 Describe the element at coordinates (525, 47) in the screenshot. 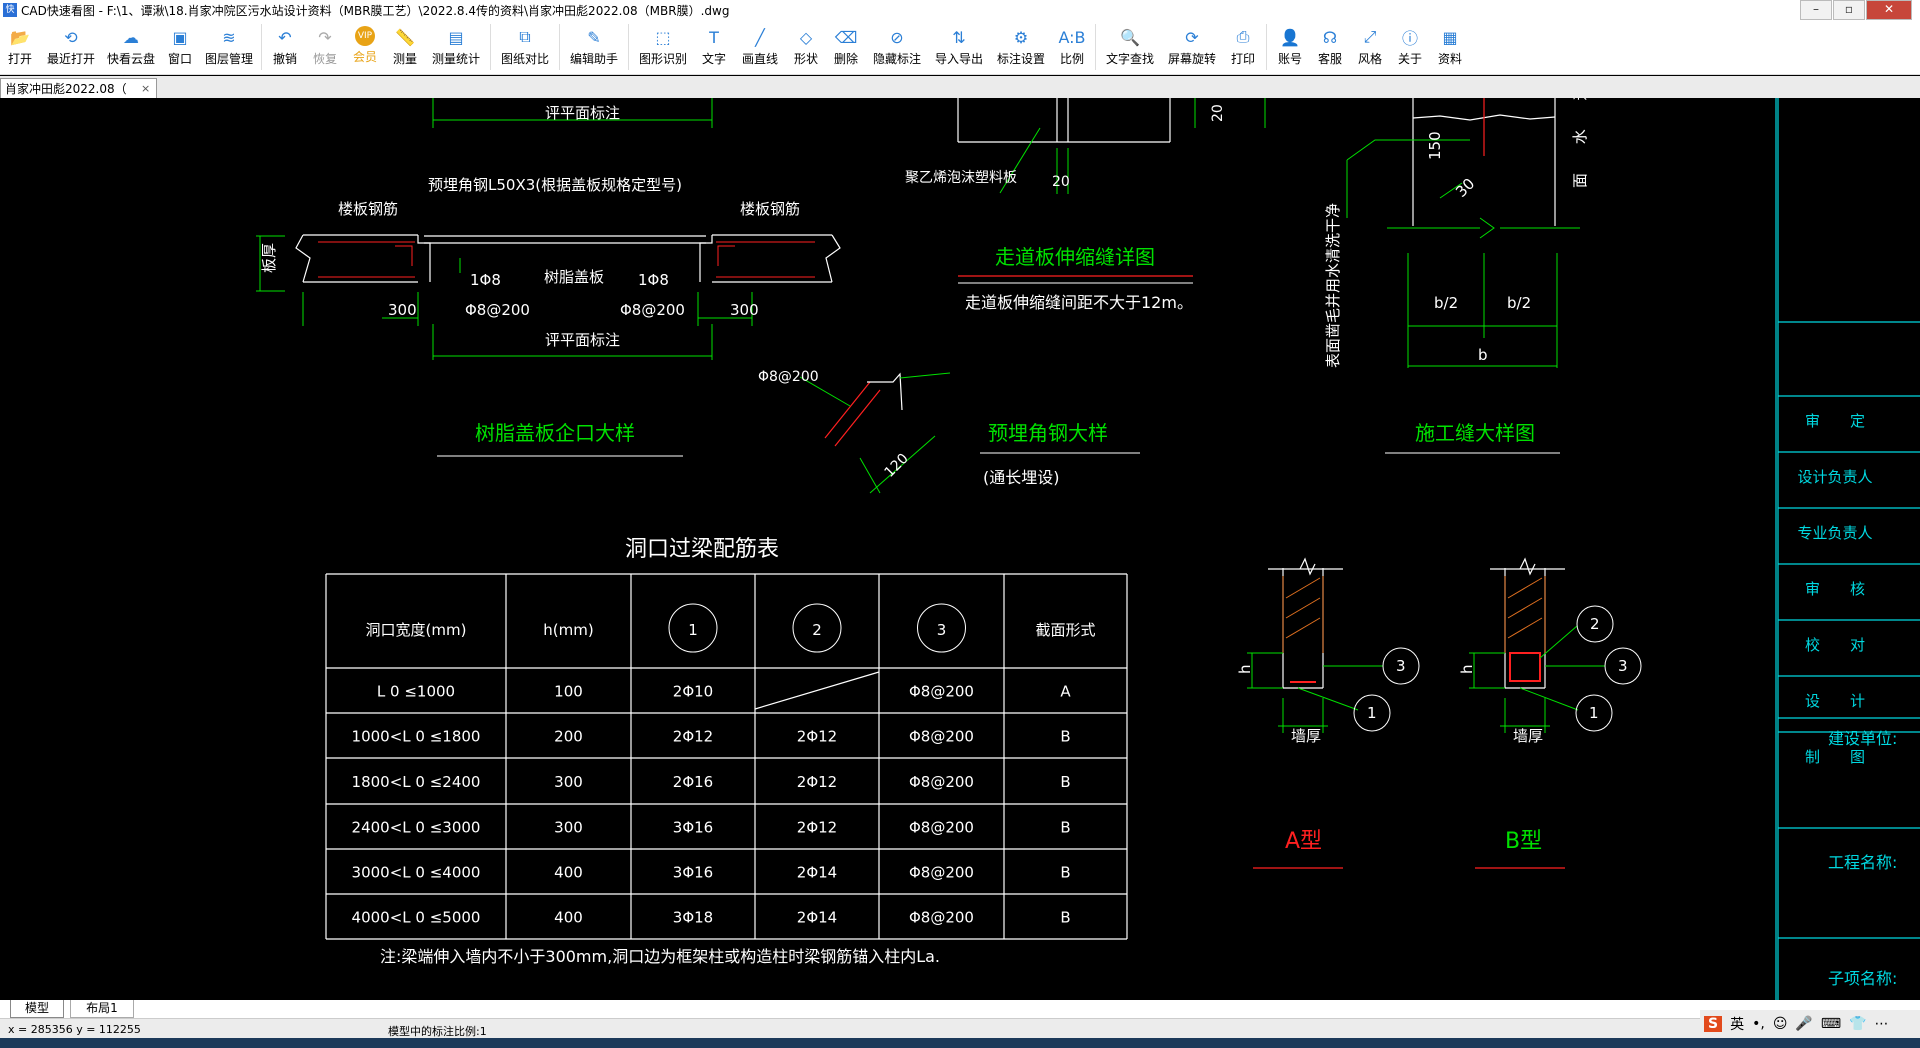

I see `toolbar-button-compare: ⧉ 图纸对比` at that location.